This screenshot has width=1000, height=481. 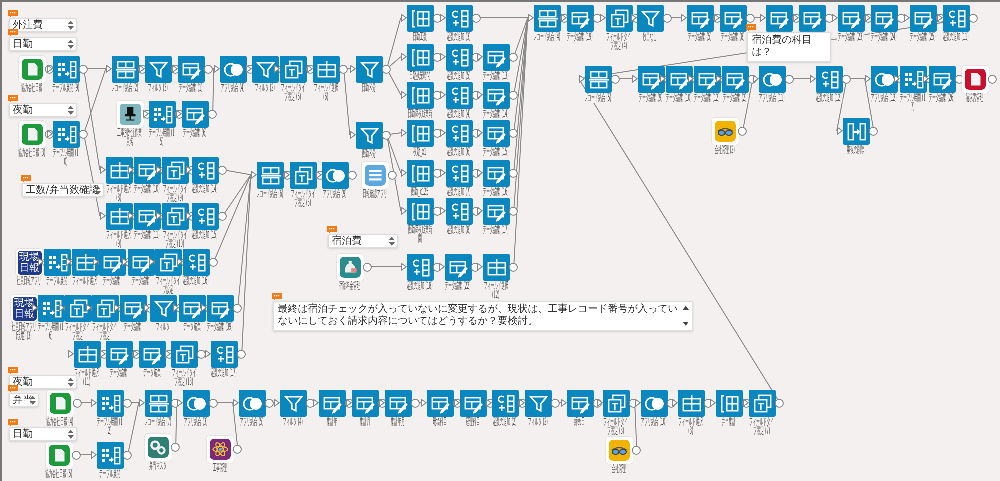 What do you see at coordinates (459, 192) in the screenshot?
I see `node-label: 定数の追加 (7)` at bounding box center [459, 192].